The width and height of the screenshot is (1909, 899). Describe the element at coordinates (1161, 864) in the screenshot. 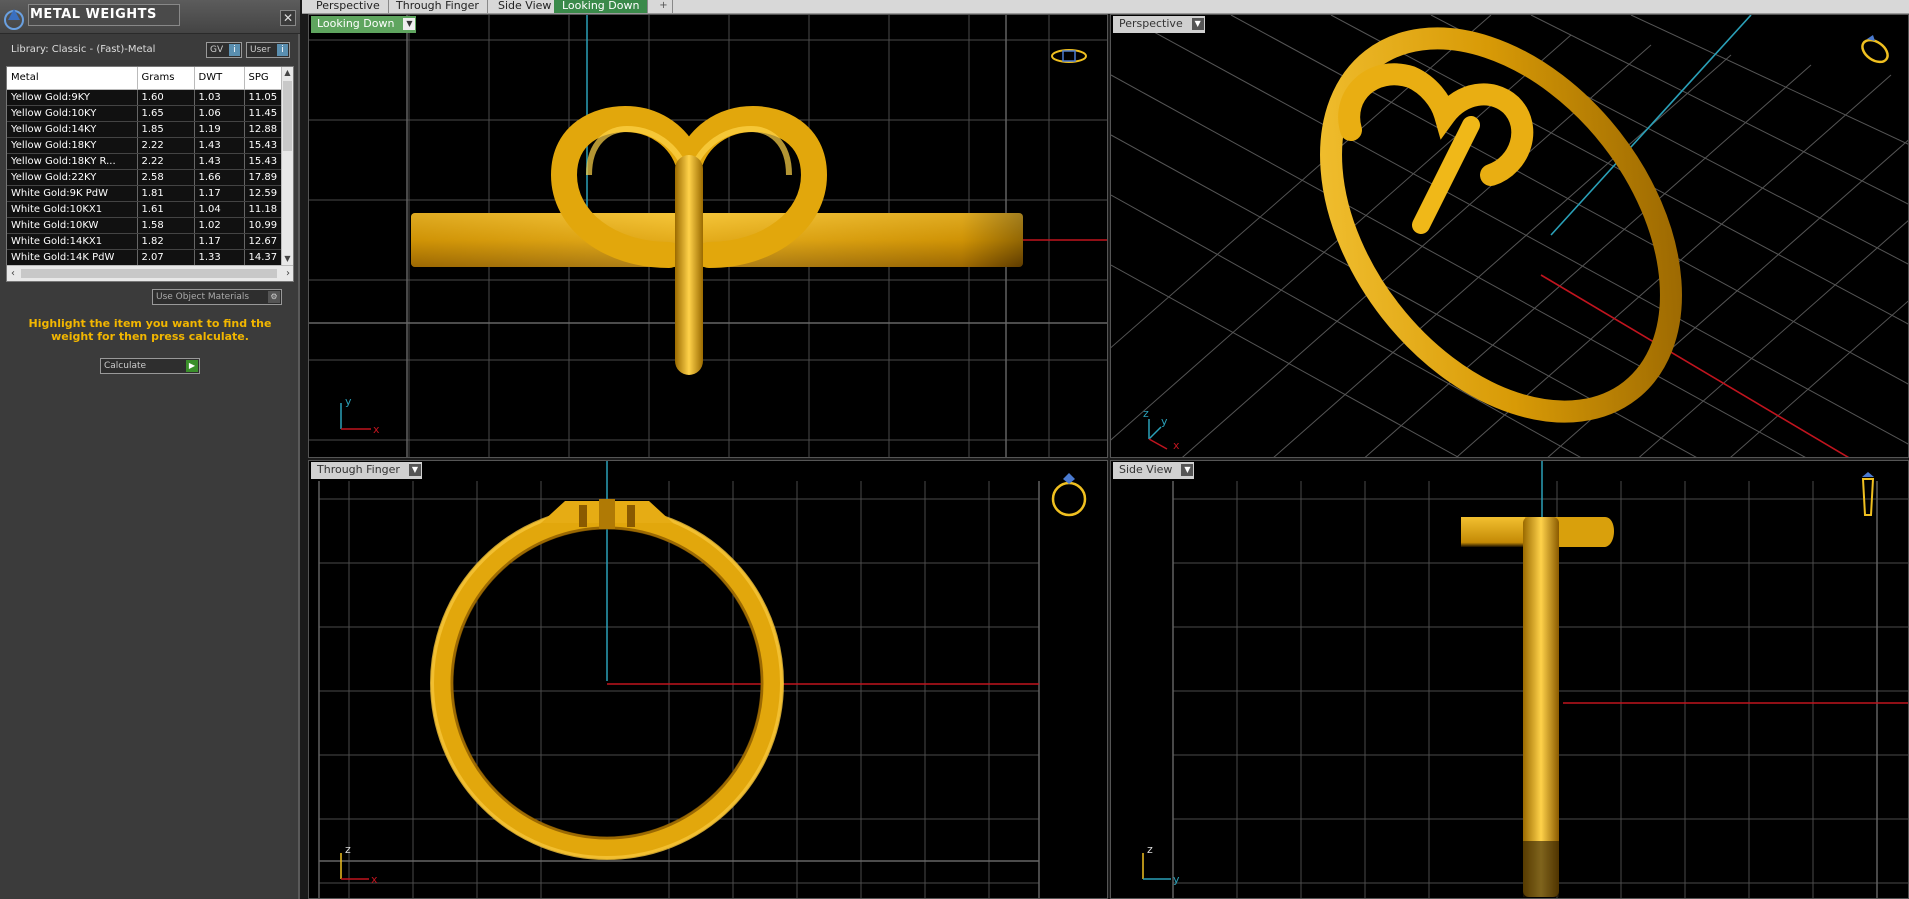

I see `axis-gizmo-icon: z y` at that location.